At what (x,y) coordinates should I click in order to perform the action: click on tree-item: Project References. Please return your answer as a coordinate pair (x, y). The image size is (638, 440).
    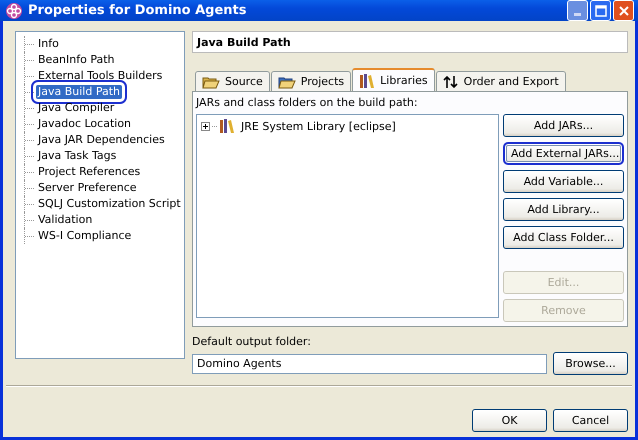
    Looking at the image, I should click on (89, 172).